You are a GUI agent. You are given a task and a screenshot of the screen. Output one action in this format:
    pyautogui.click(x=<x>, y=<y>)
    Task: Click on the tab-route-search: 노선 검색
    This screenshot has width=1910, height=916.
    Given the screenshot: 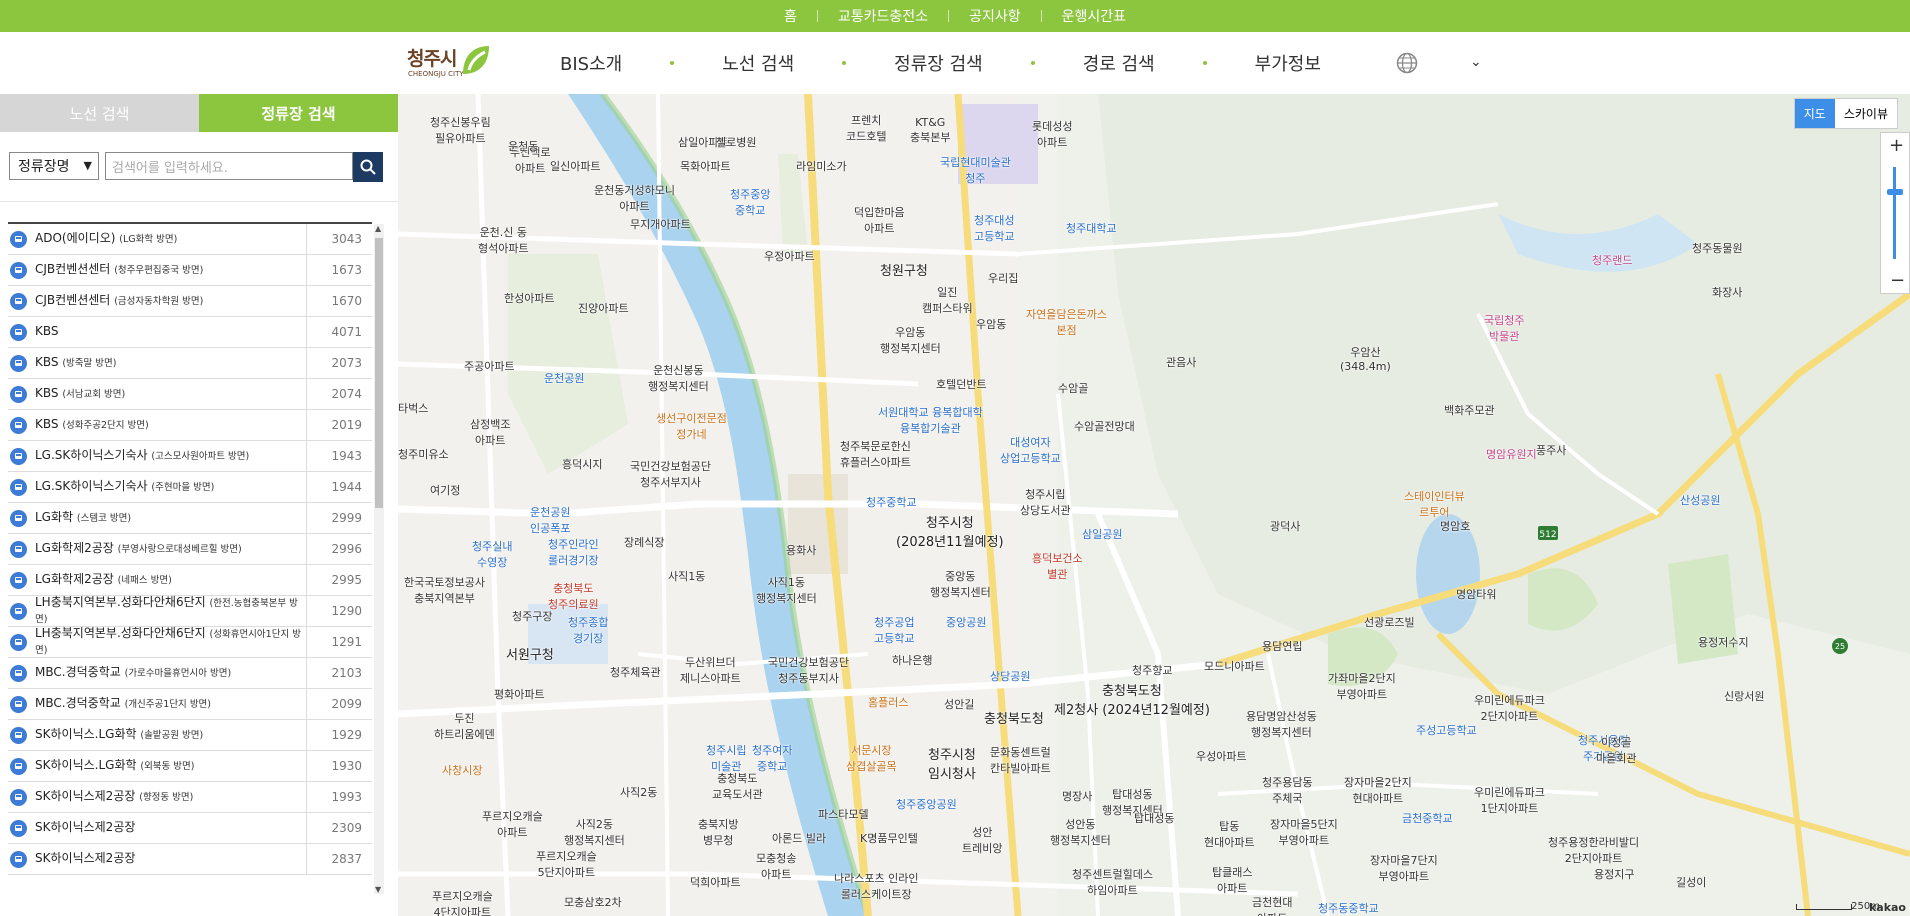 What is the action you would take?
    pyautogui.click(x=99, y=113)
    